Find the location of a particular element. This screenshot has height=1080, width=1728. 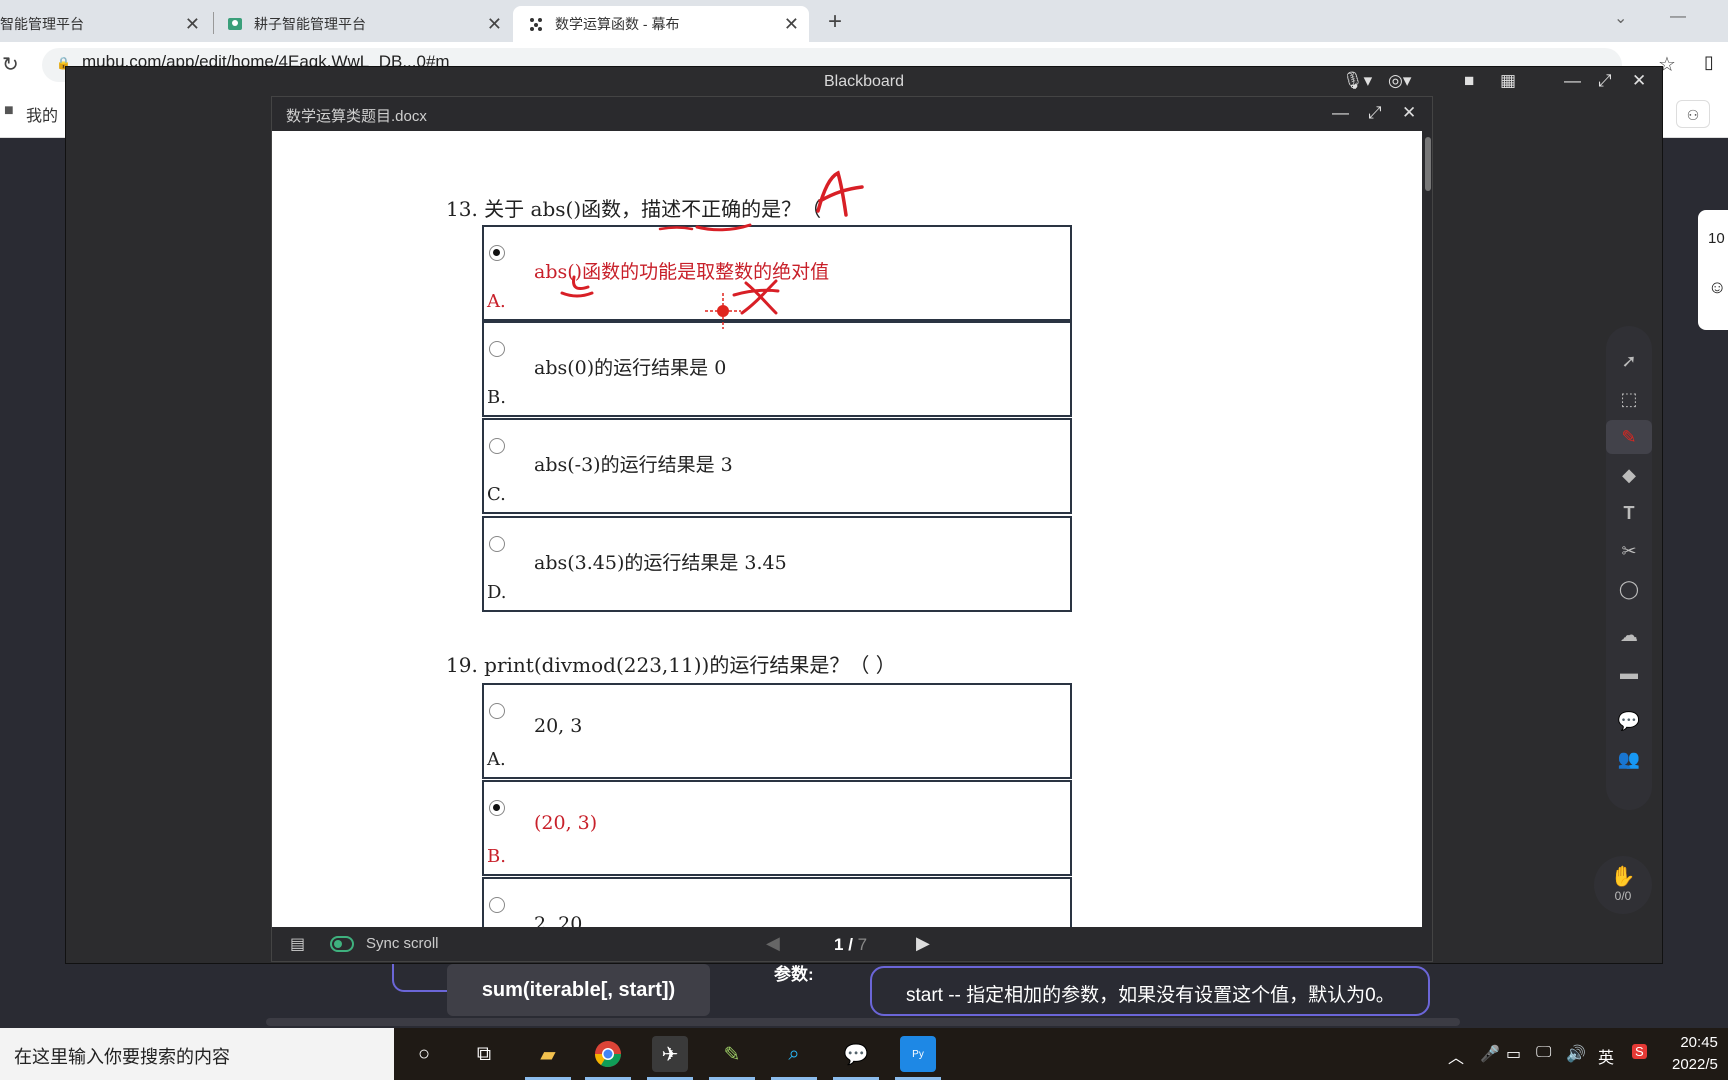

collab-icon: ⚇ is located at coordinates (1693, 114).